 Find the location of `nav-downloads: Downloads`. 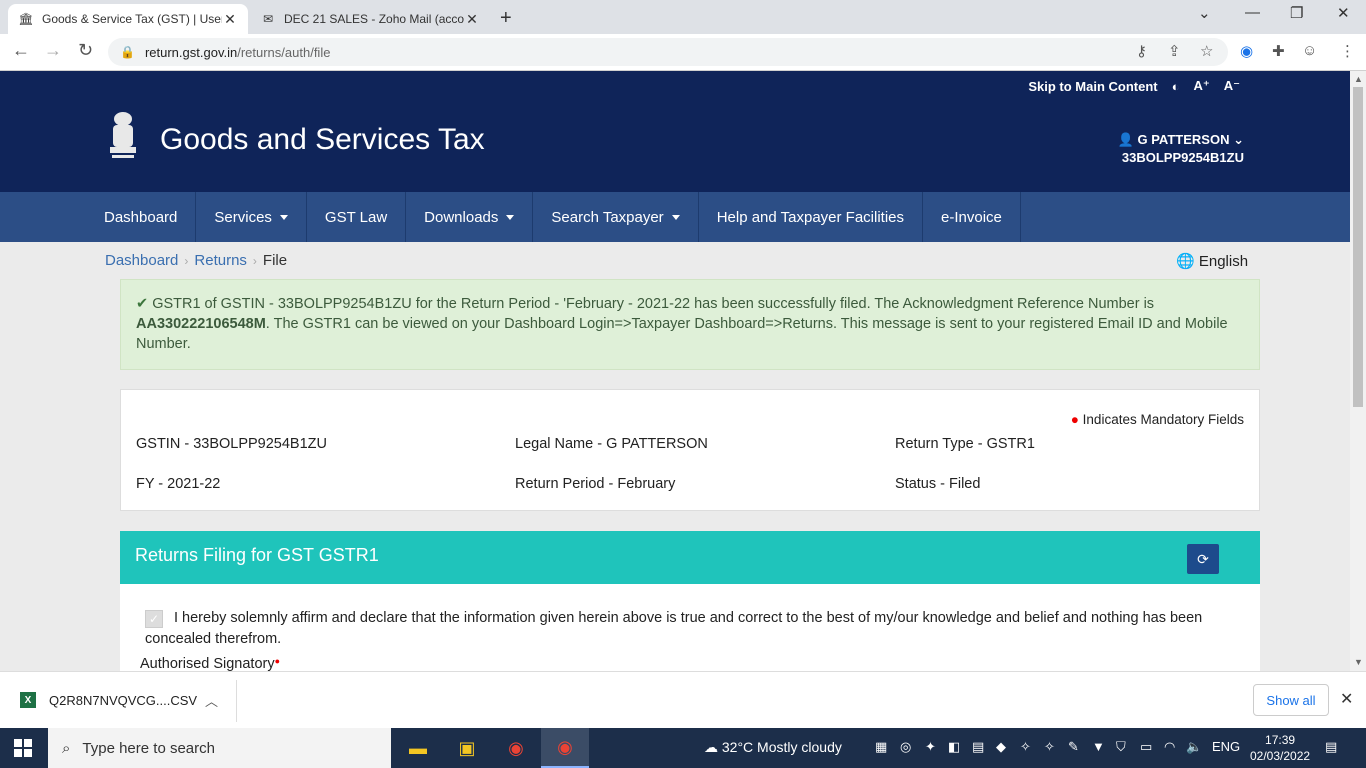

nav-downloads: Downloads is located at coordinates (470, 217).